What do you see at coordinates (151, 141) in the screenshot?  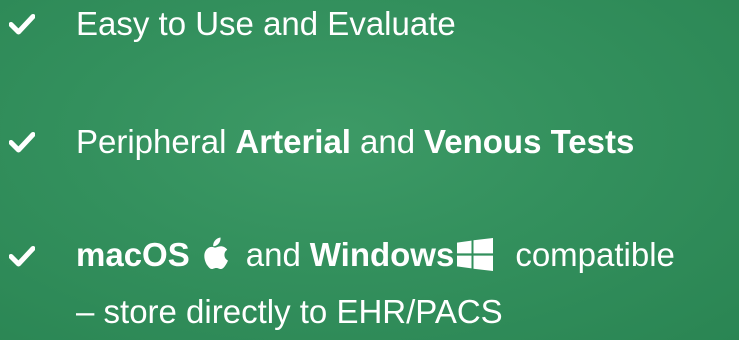 I see `feature-label-peripheral: Peripheral` at bounding box center [151, 141].